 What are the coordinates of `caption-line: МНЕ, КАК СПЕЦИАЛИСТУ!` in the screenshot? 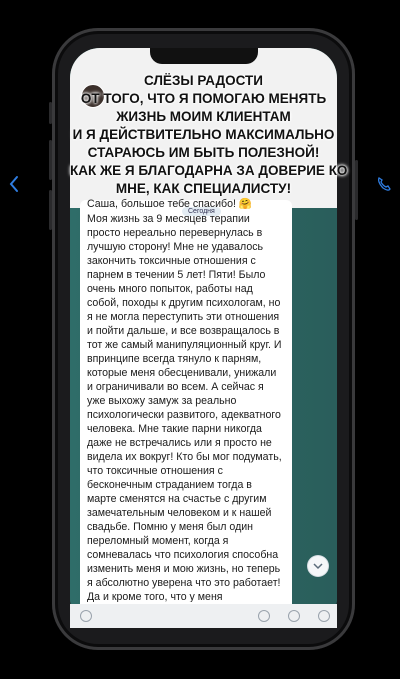 It's located at (203, 188).